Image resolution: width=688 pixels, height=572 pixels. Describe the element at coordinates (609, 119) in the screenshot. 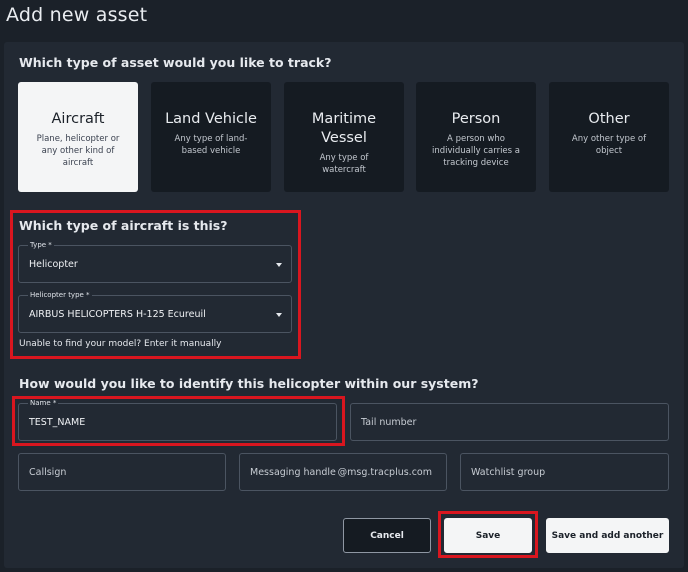

I see `card-title: Other` at that location.